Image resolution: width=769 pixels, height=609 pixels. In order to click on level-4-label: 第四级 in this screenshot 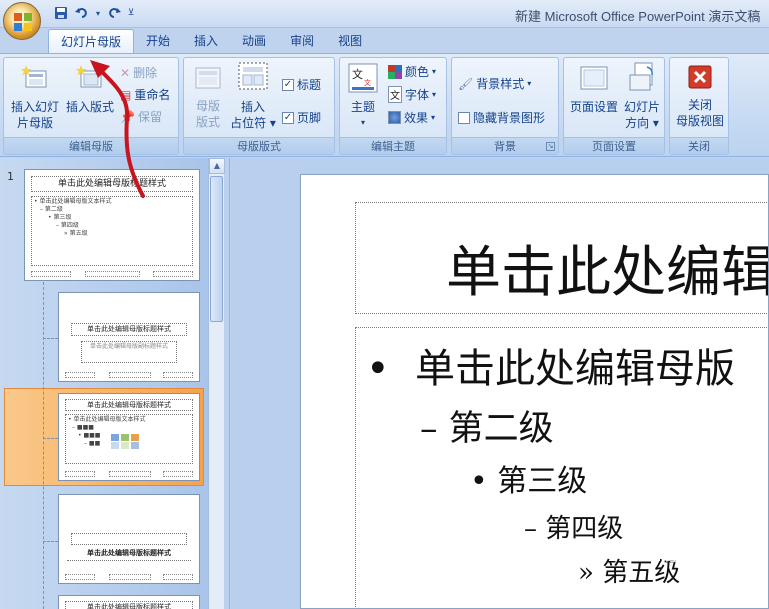, I will do `click(584, 529)`.